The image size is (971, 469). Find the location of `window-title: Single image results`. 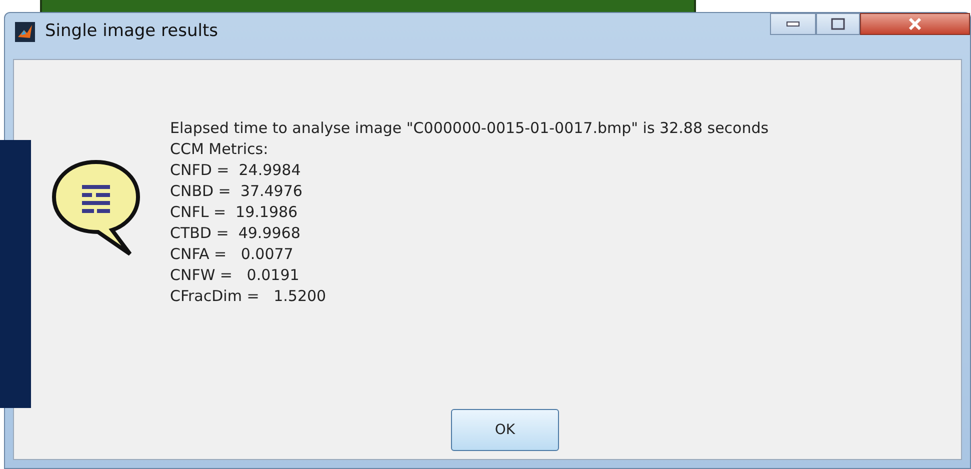

window-title: Single image results is located at coordinates (131, 32).